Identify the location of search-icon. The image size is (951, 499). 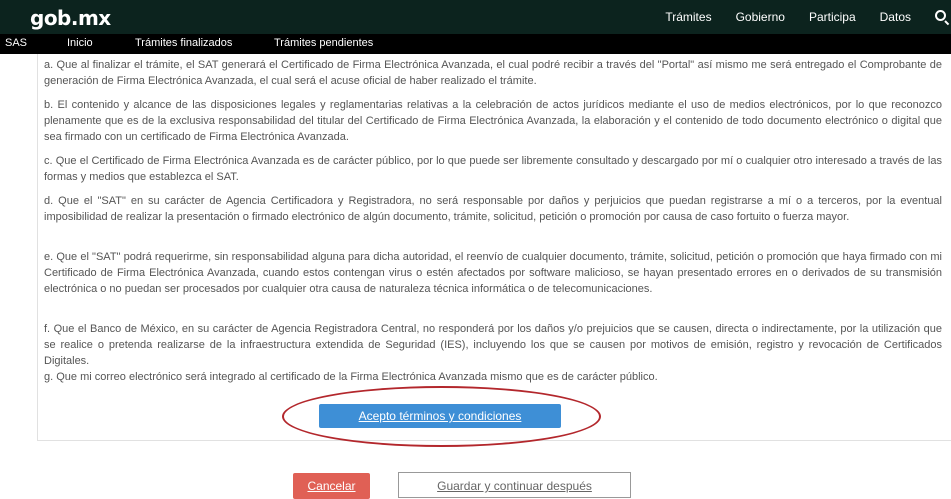
(940, 15).